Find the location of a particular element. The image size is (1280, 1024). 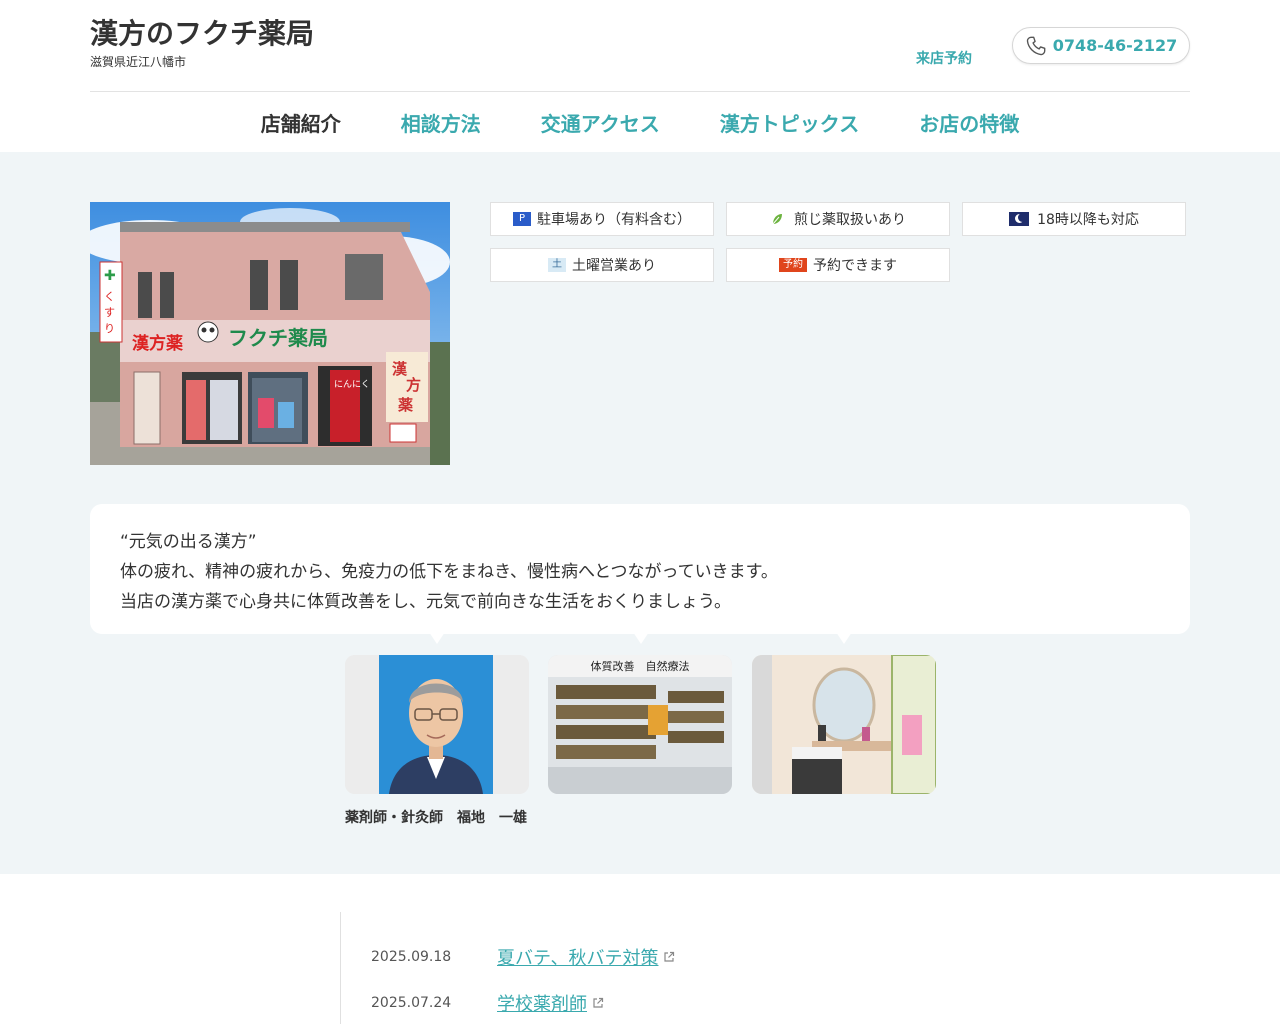

main-nav: 店舗紹介 相談方法 交通アクセス 漢方トピックス お店の特徴 is located at coordinates (640, 122).